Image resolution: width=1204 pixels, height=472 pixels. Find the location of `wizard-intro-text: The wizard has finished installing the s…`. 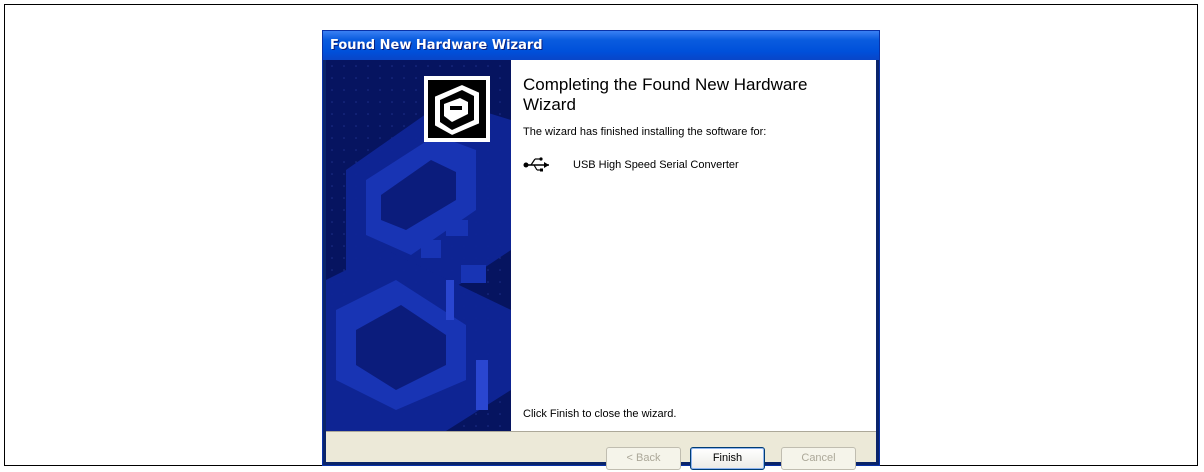

wizard-intro-text: The wizard has finished installing the s… is located at coordinates (645, 132).